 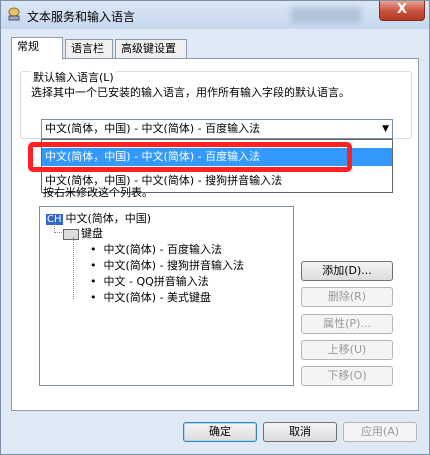 What do you see at coordinates (37, 48) in the screenshot?
I see `tab-general: 常规` at bounding box center [37, 48].